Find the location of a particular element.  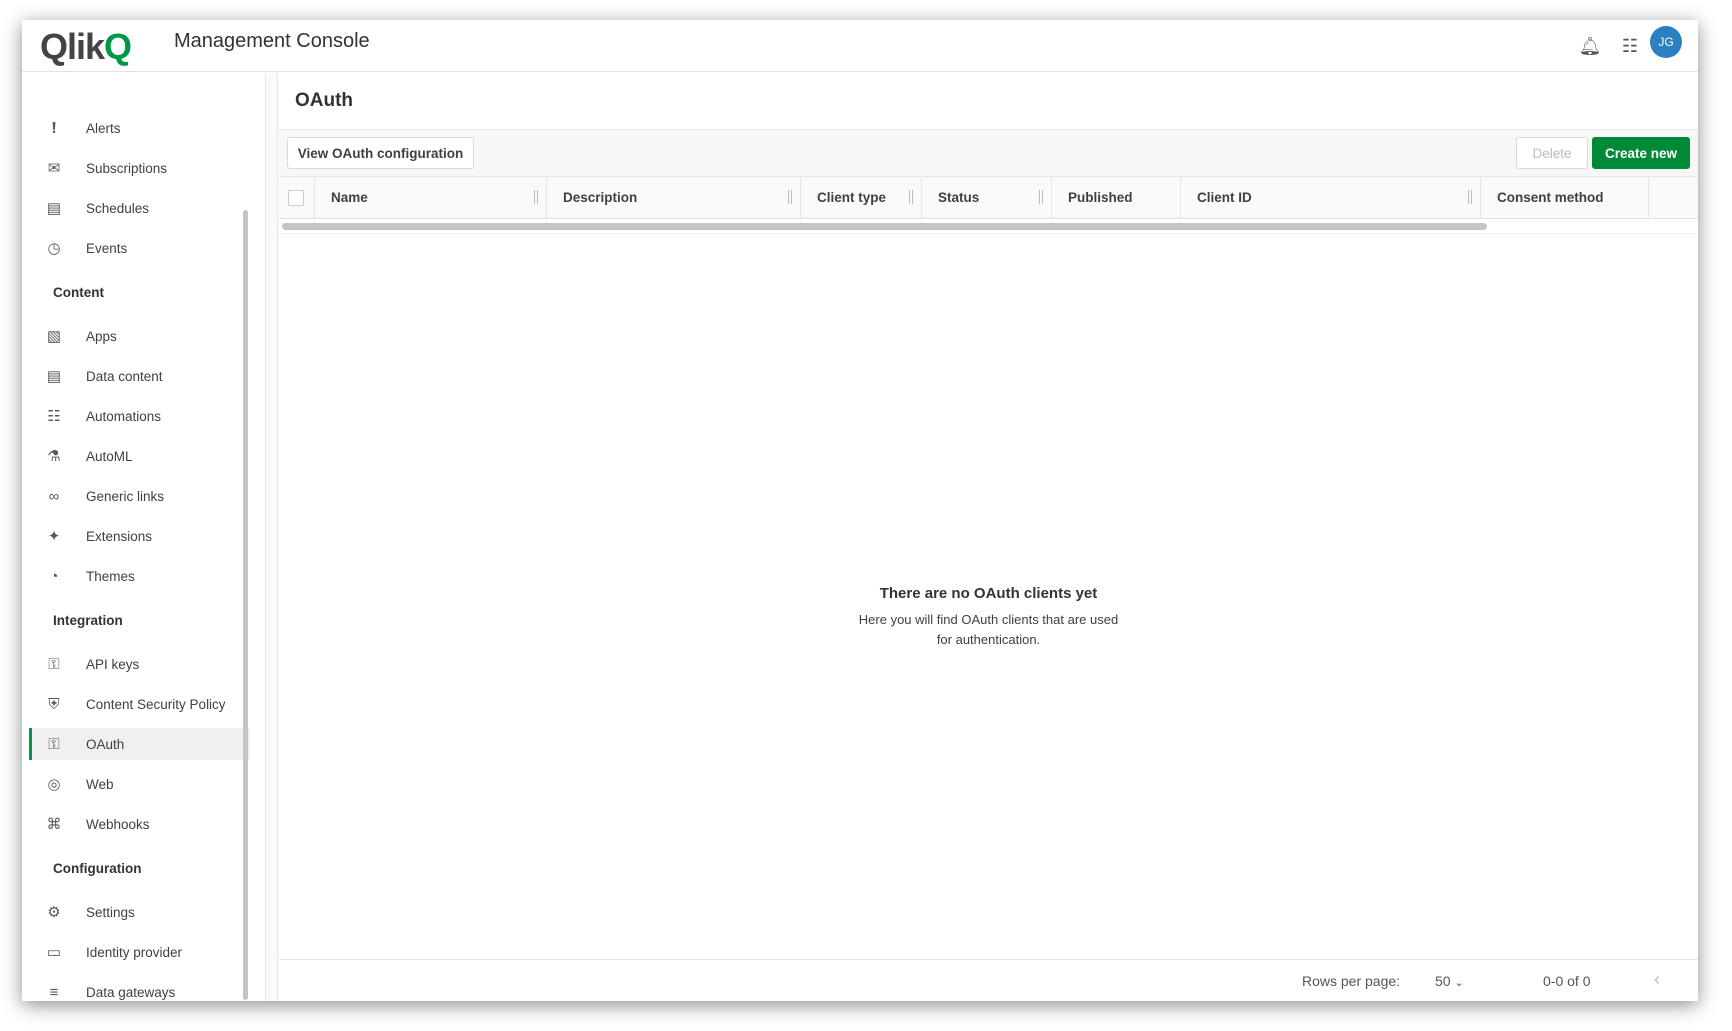

rows-per-page-select: 50 ⌄ is located at coordinates (1449, 981).